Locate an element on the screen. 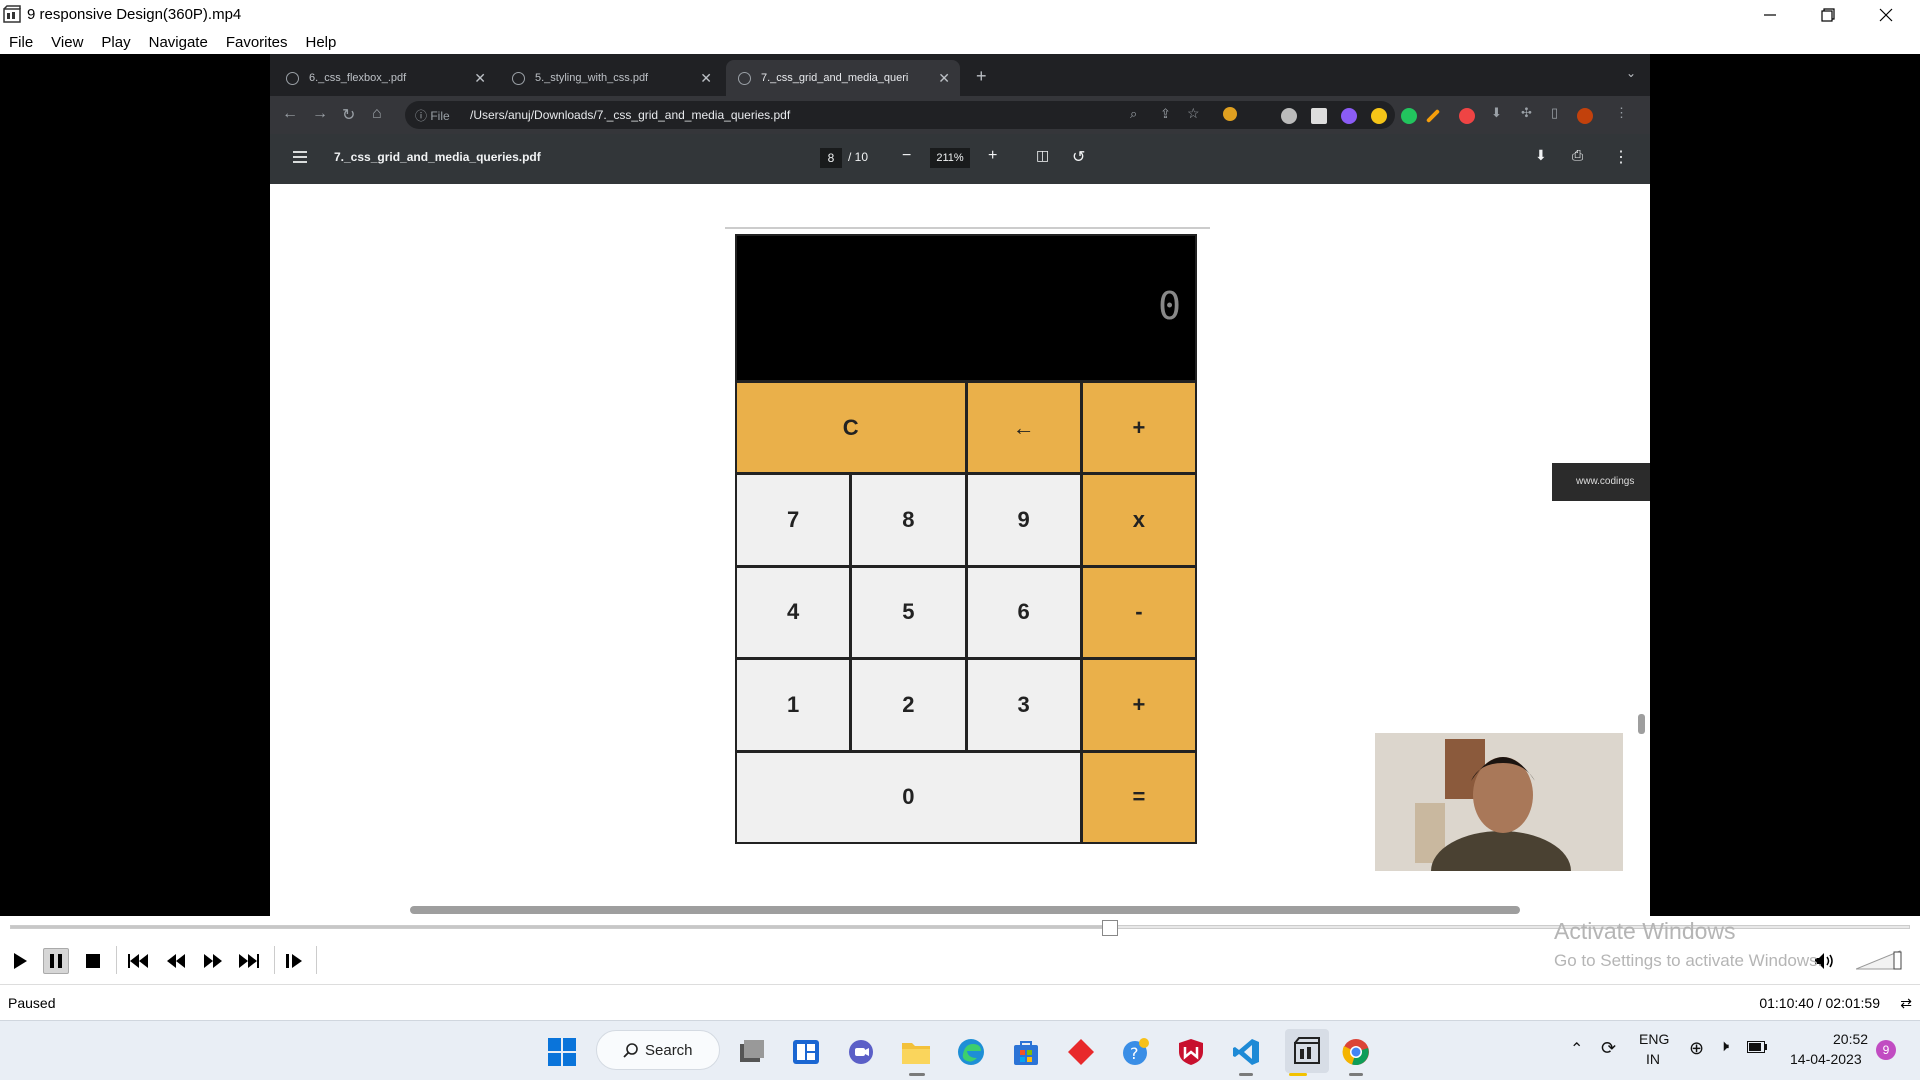 The height and width of the screenshot is (1080, 1920). play-button is located at coordinates (20, 961).